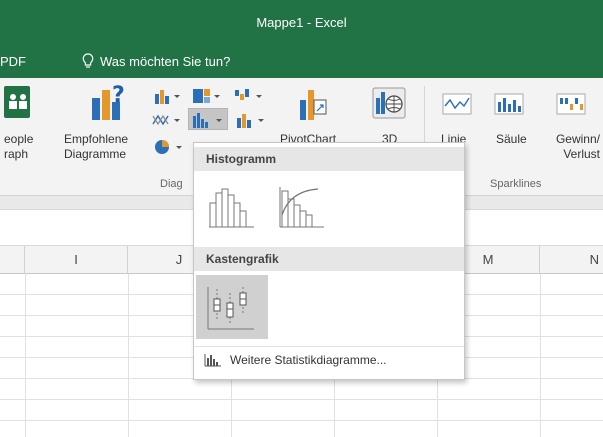  What do you see at coordinates (571, 260) in the screenshot?
I see `column-header-n: N` at bounding box center [571, 260].